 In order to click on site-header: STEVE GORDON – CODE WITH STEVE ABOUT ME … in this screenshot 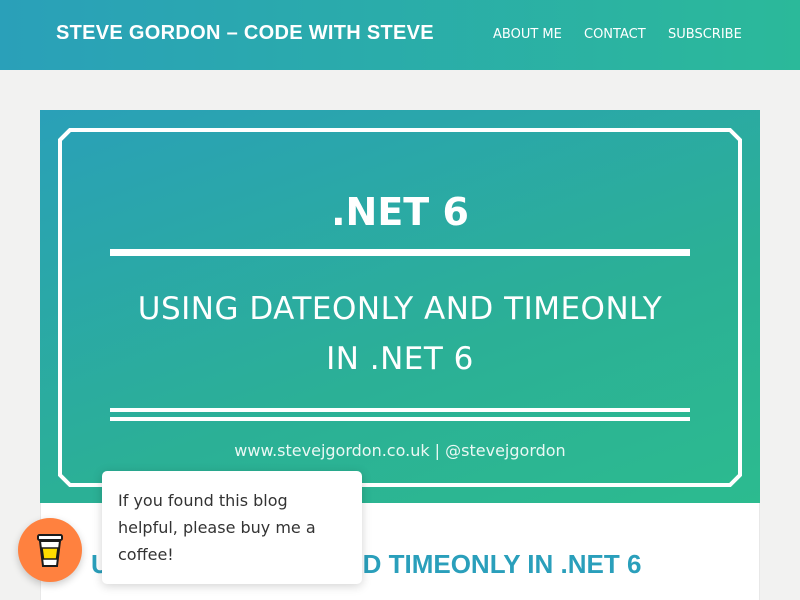, I will do `click(400, 35)`.